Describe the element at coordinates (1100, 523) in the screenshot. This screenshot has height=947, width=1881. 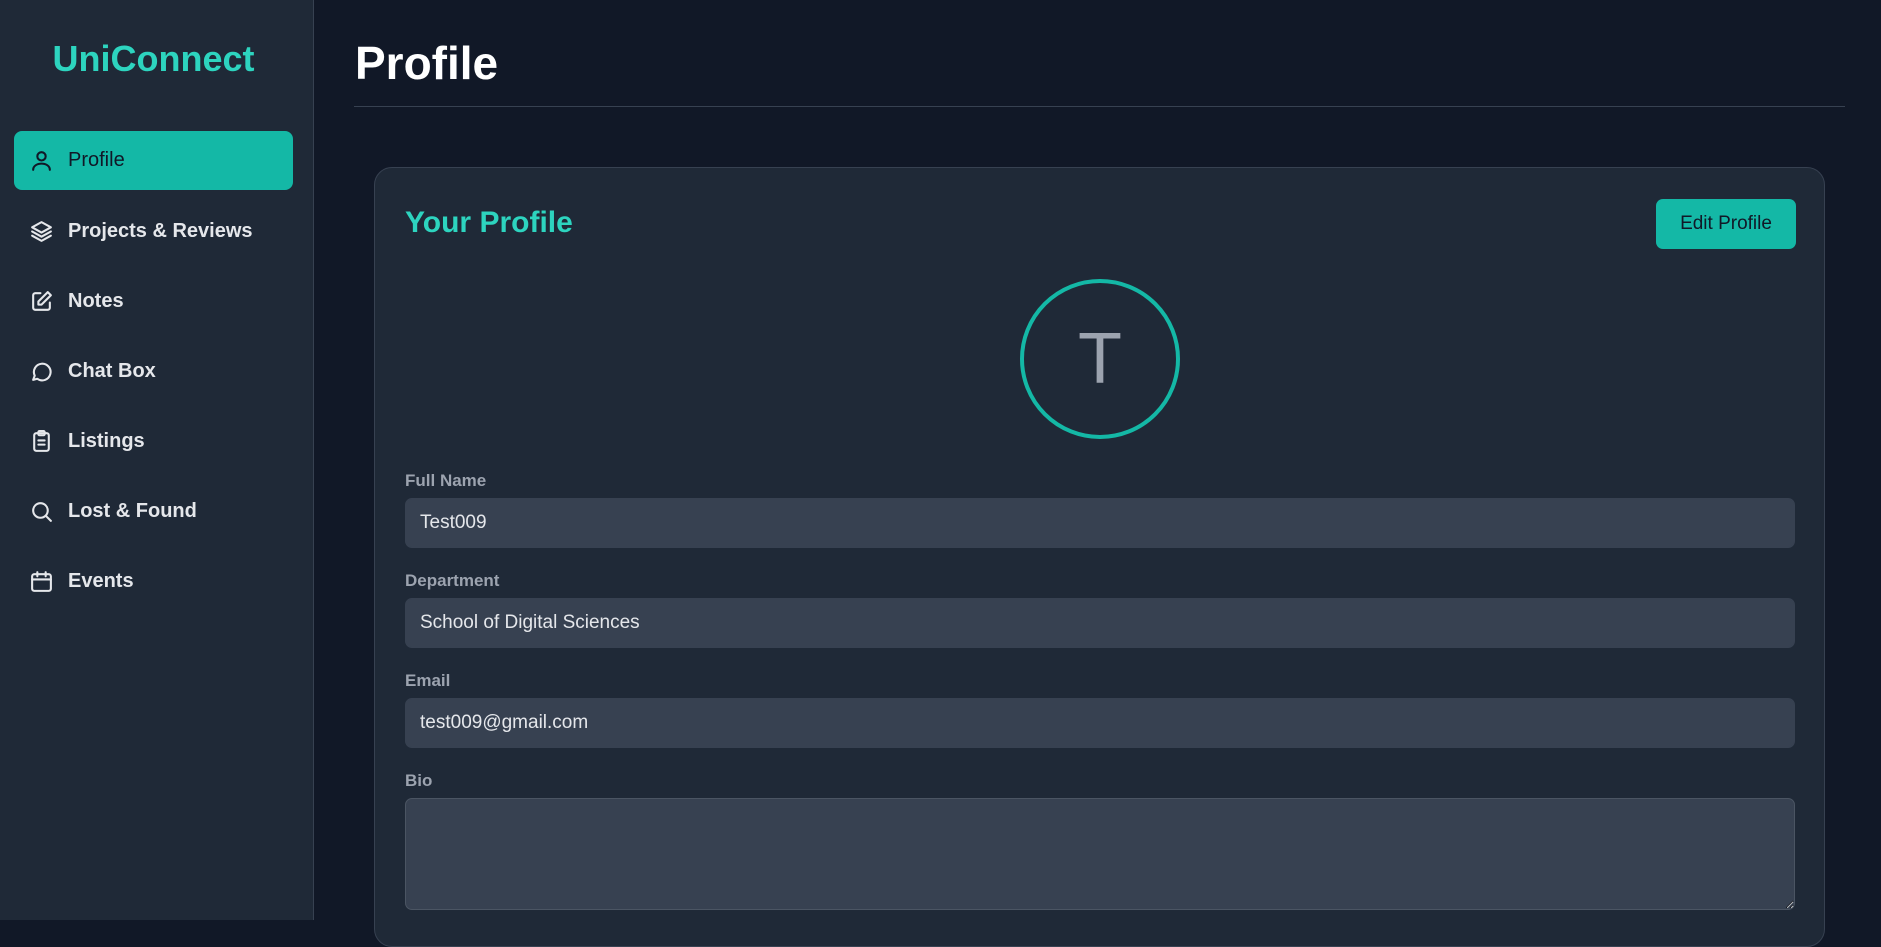
I see `full-name-field` at that location.